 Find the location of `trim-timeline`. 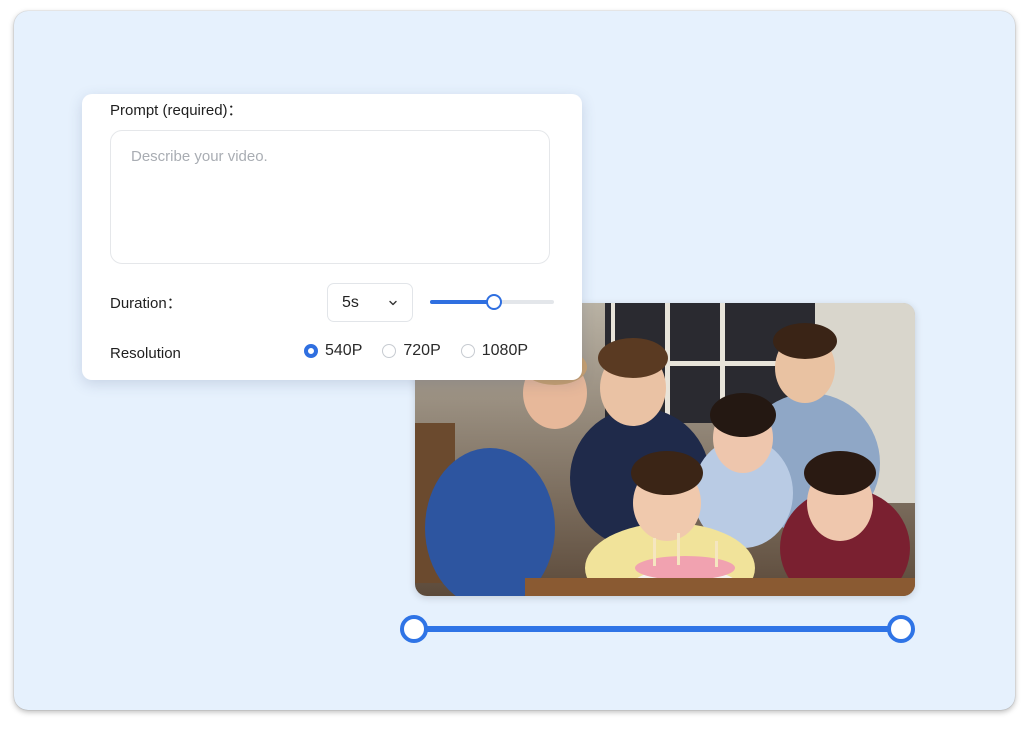

trim-timeline is located at coordinates (657, 629).